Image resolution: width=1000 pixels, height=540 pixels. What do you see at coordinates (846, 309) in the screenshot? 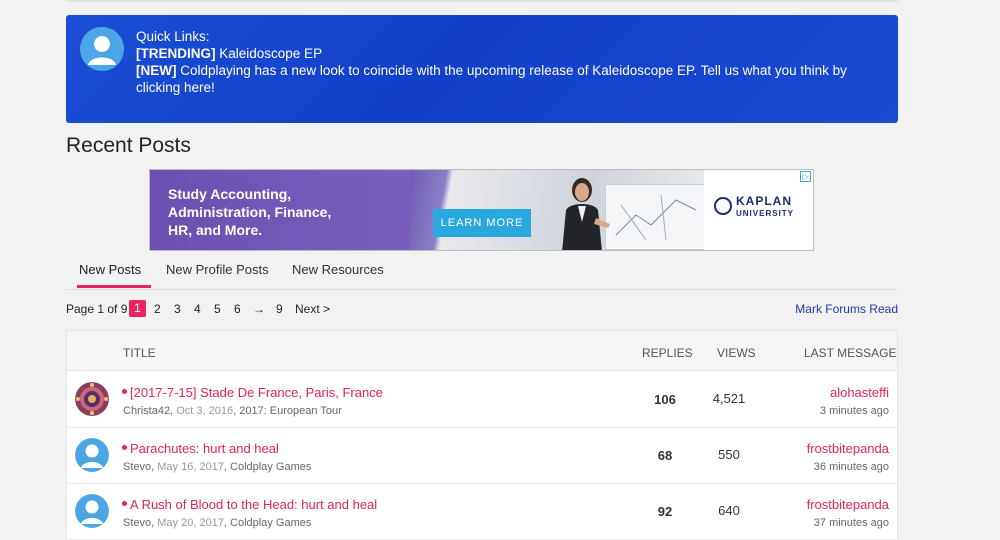
I see `mark-forums-read-link: Mark Forums Read` at bounding box center [846, 309].